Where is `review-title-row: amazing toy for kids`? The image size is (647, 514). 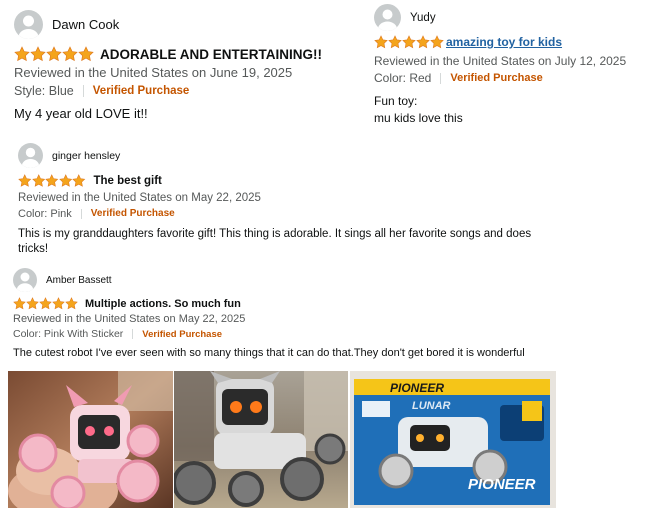 review-title-row: amazing toy for kids is located at coordinates (500, 42).